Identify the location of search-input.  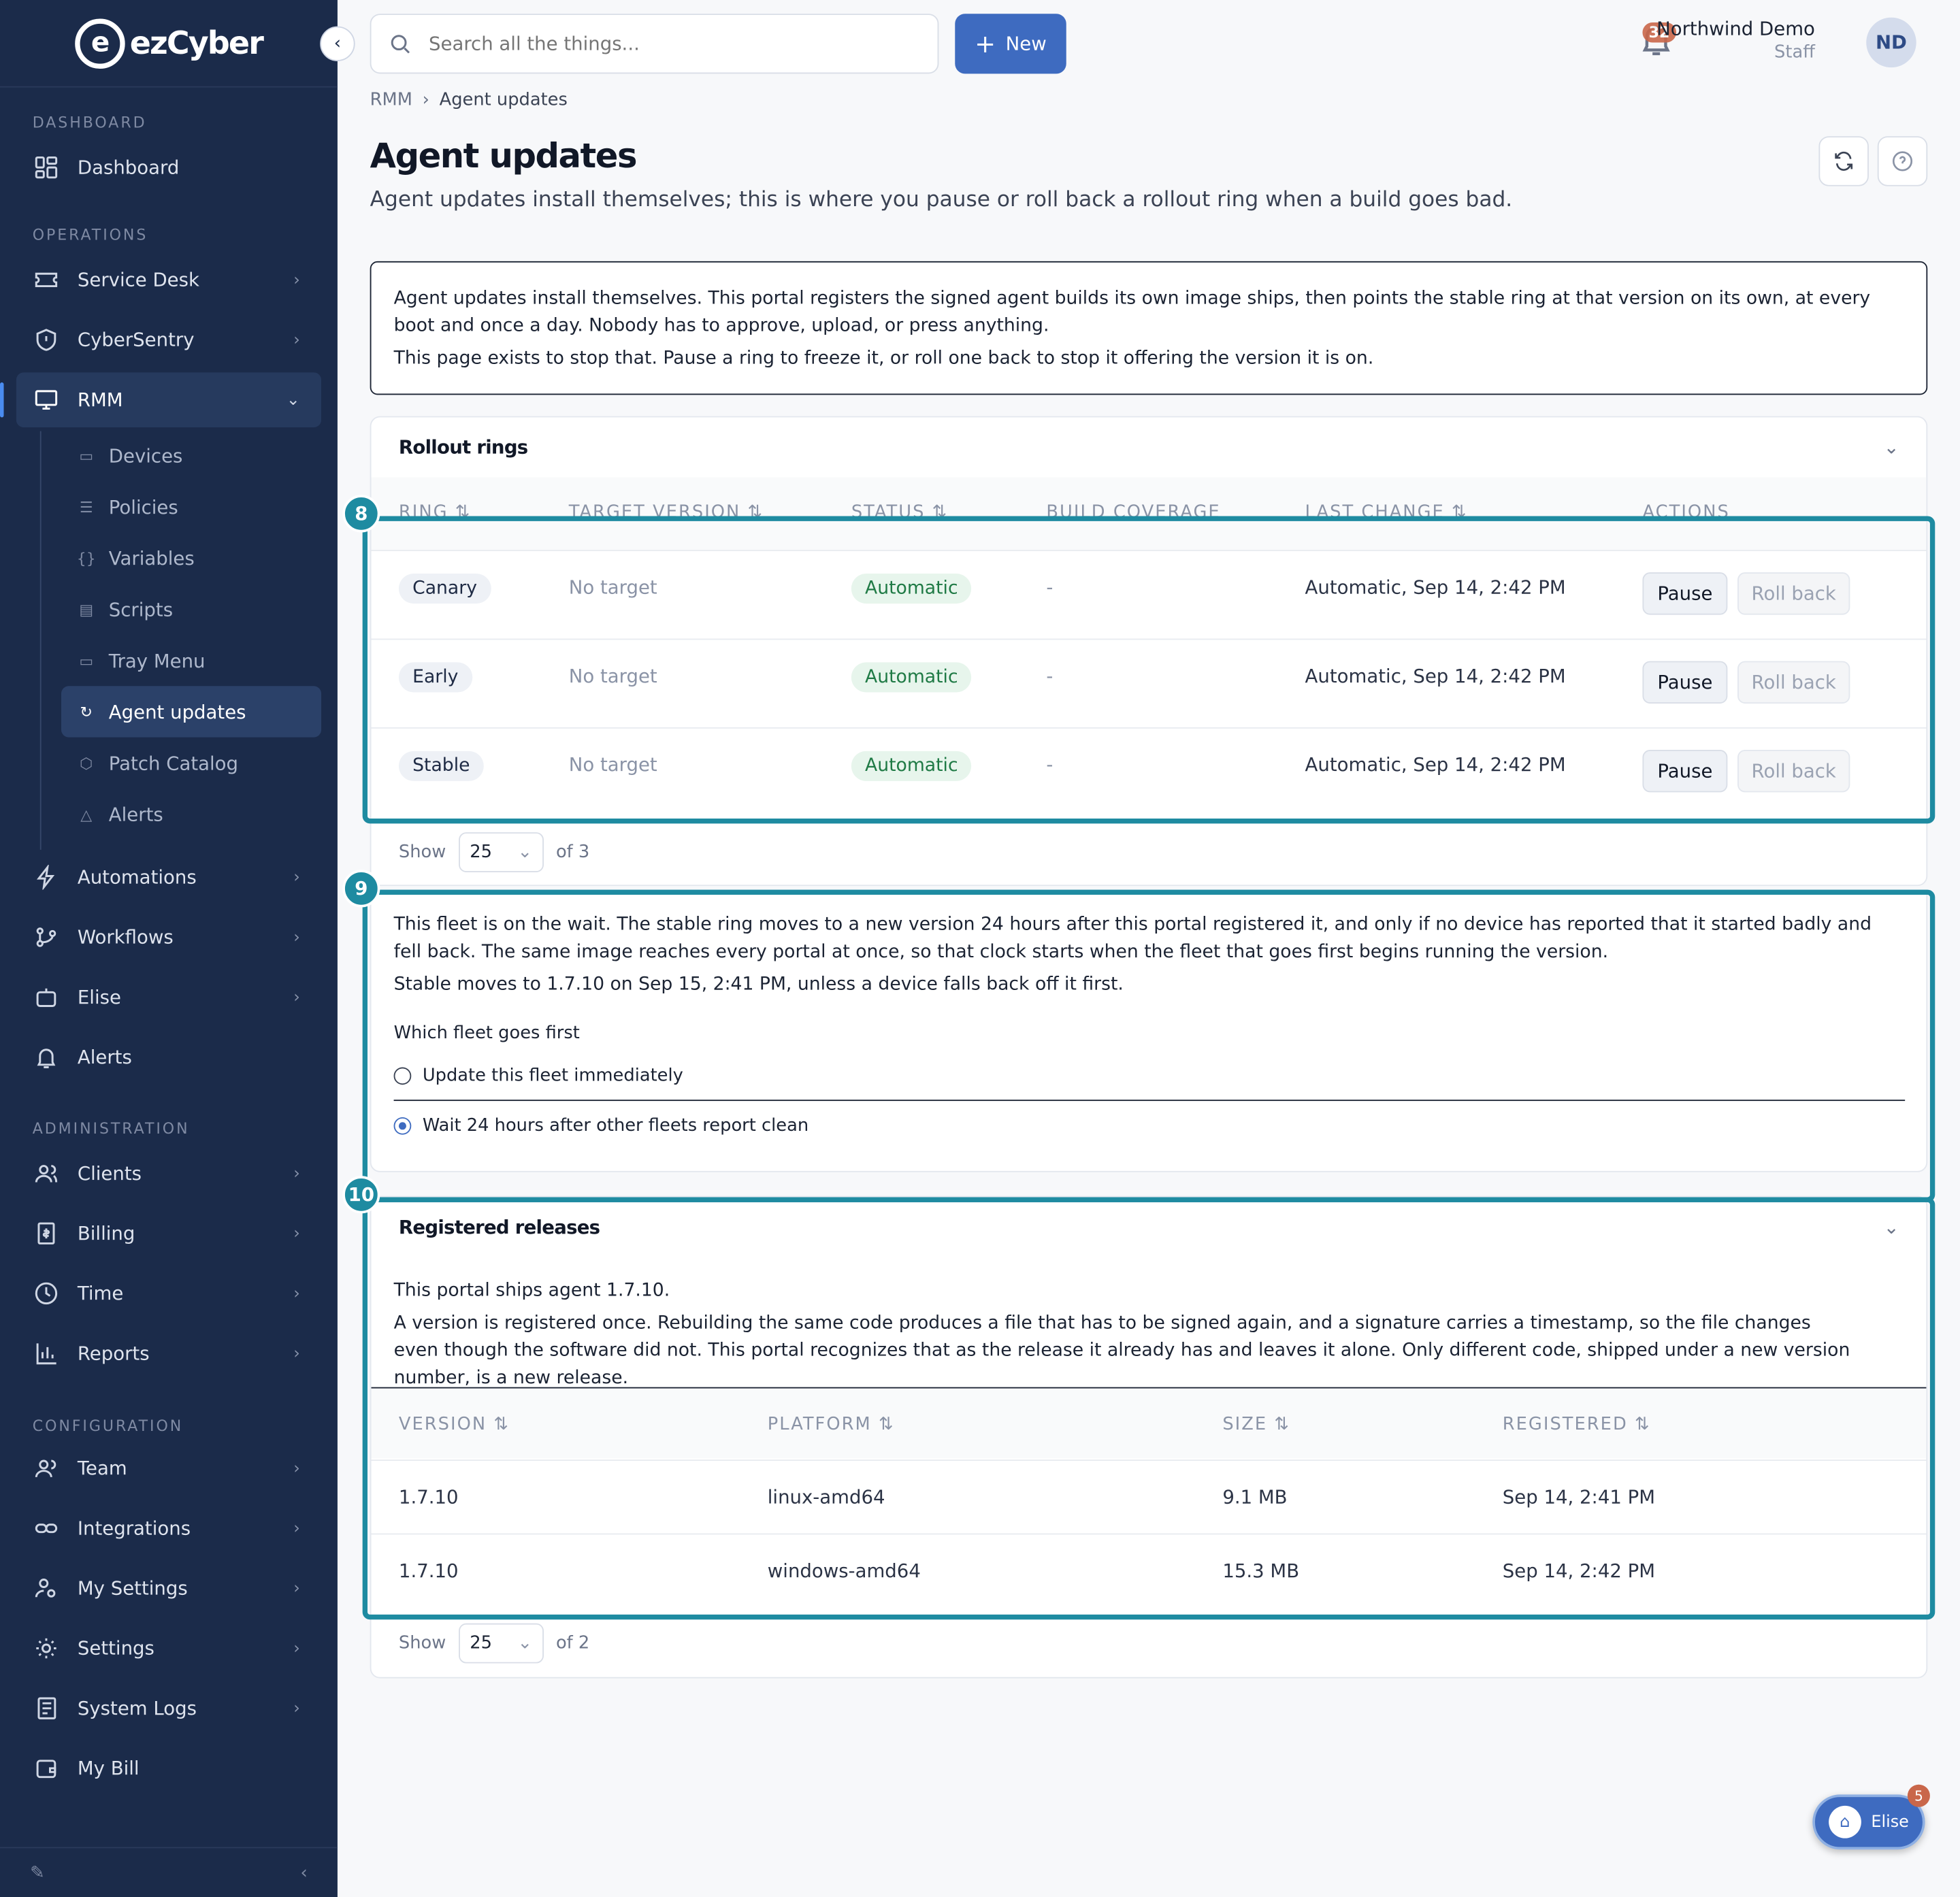
(666, 43).